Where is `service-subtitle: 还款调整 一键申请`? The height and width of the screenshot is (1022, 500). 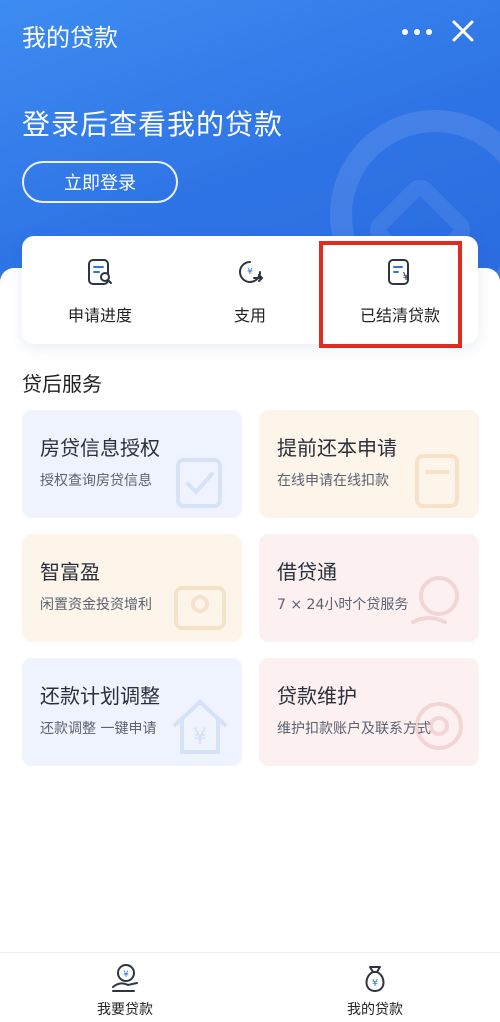 service-subtitle: 还款调整 一键申请 is located at coordinates (98, 729).